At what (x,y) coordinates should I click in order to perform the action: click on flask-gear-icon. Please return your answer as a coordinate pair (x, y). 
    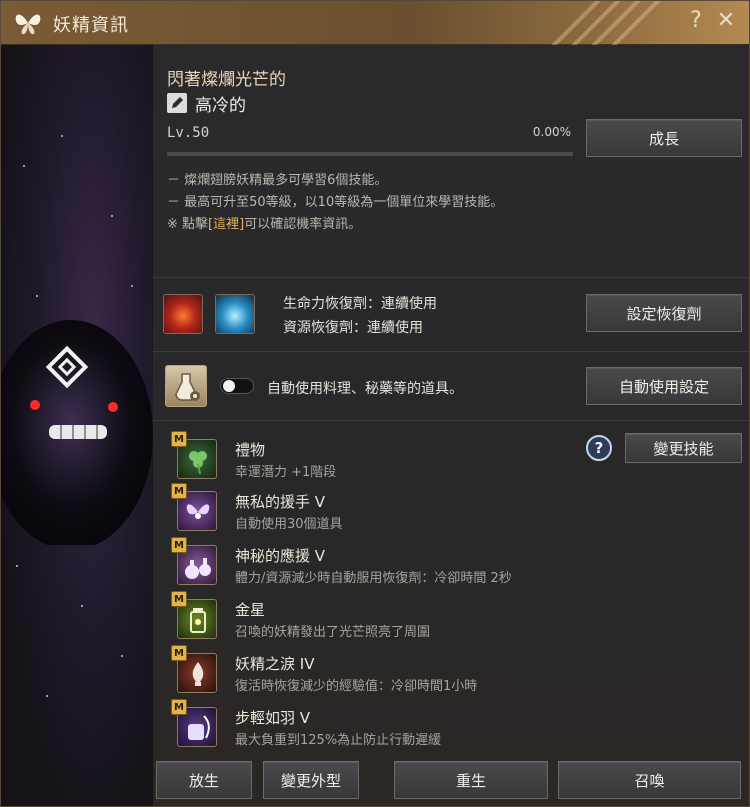
    Looking at the image, I should click on (187, 387).